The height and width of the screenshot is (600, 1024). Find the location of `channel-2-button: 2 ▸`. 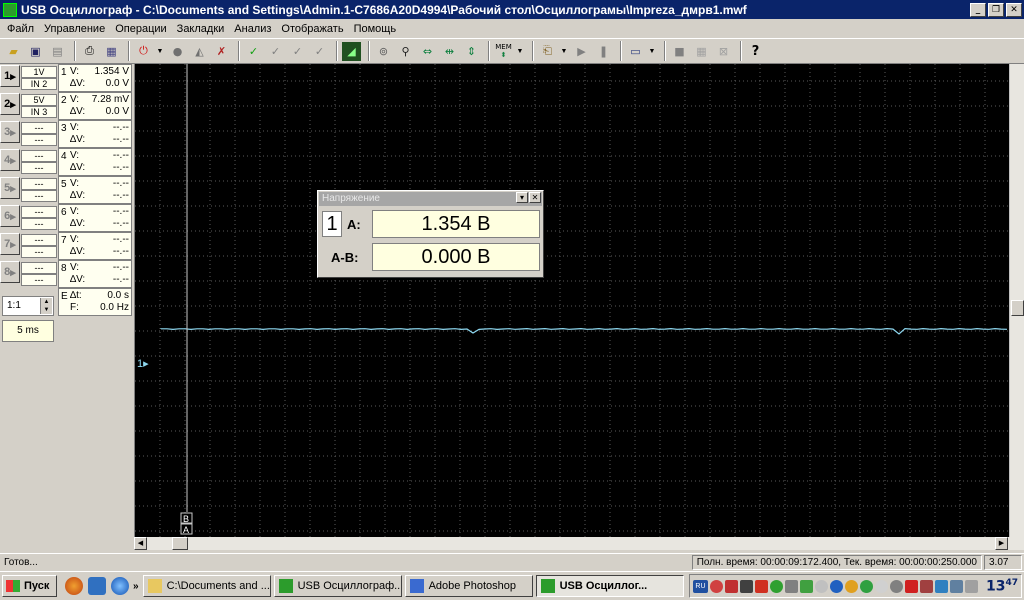

channel-2-button: 2 ▸ is located at coordinates (10, 104).